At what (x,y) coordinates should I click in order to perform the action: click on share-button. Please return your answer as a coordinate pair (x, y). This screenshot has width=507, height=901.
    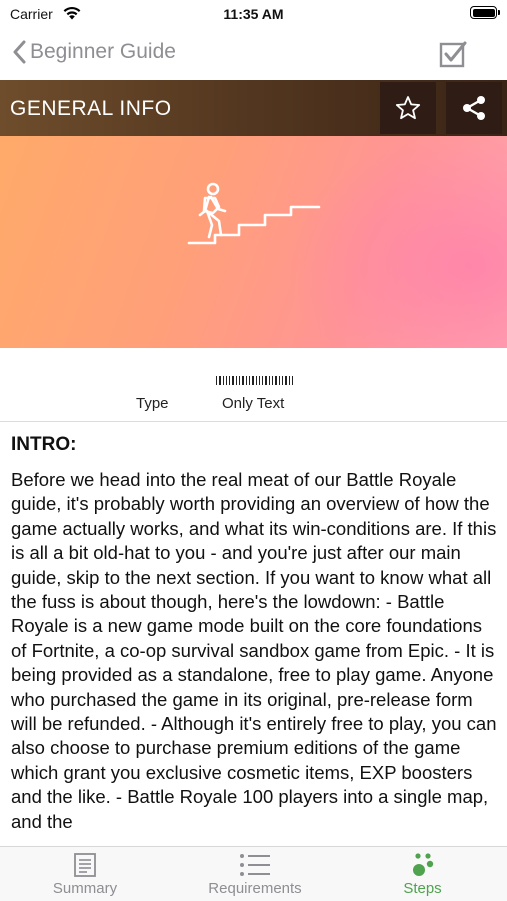
    Looking at the image, I should click on (474, 108).